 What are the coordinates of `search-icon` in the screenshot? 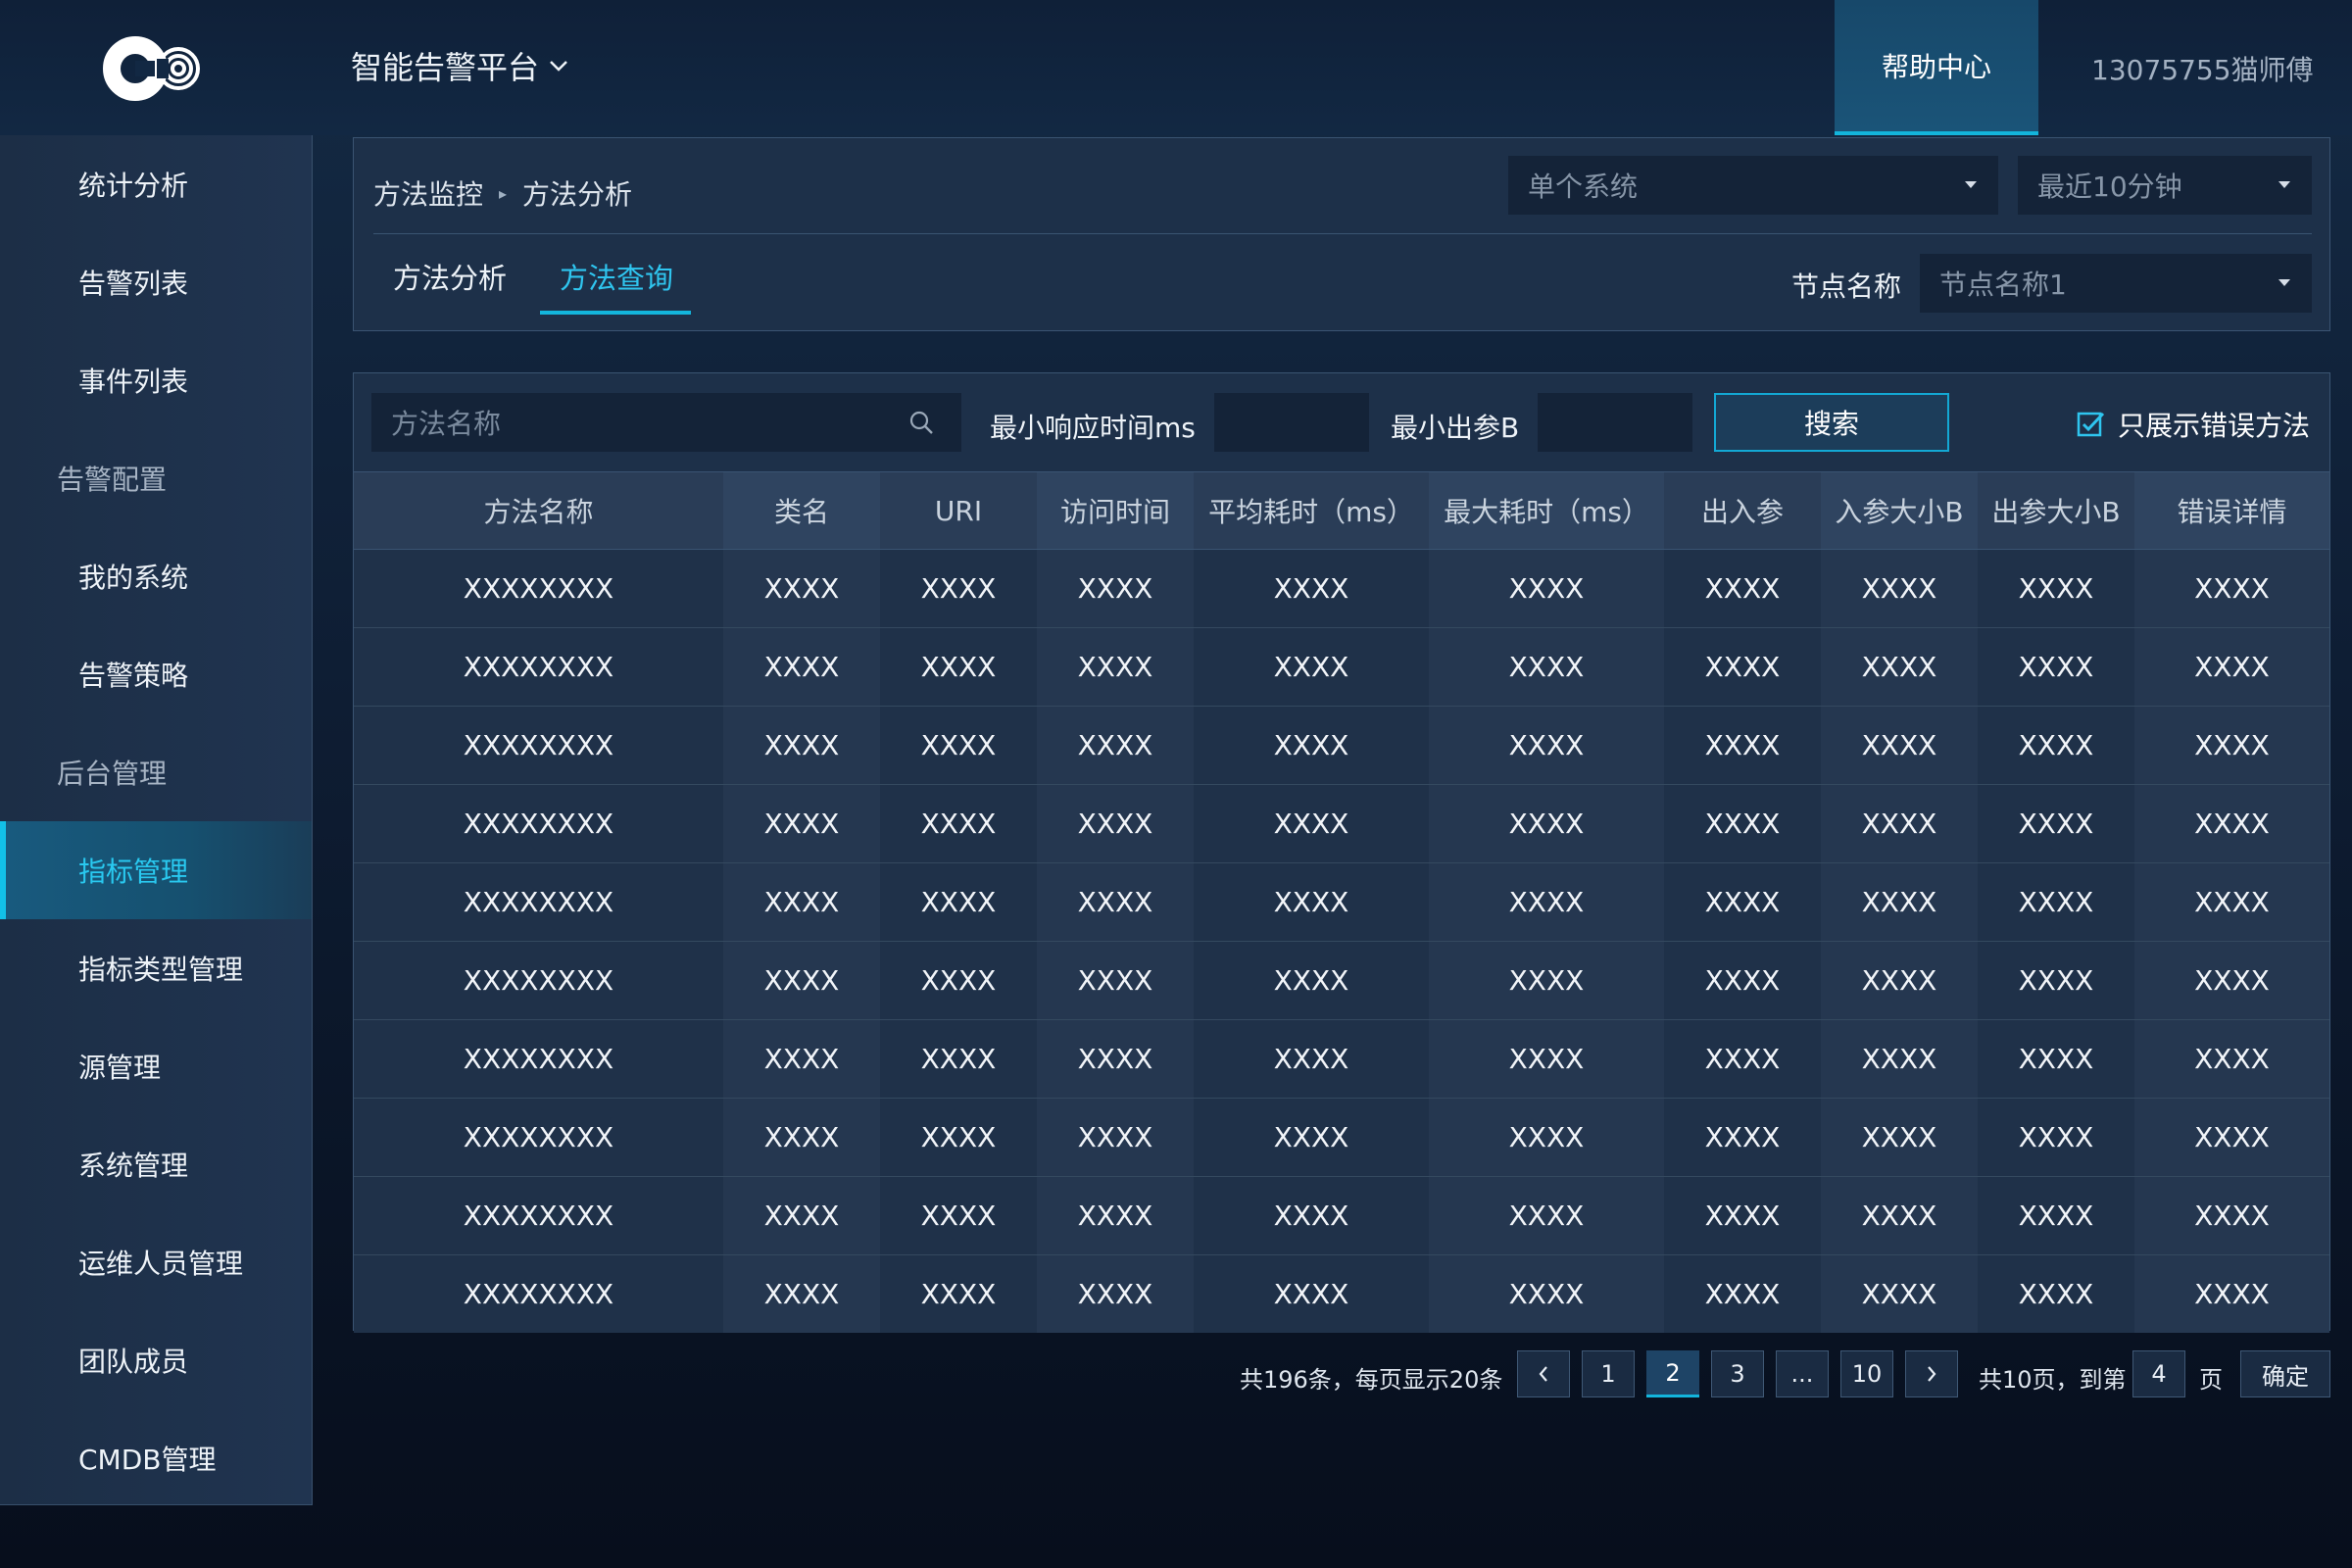 It's located at (921, 422).